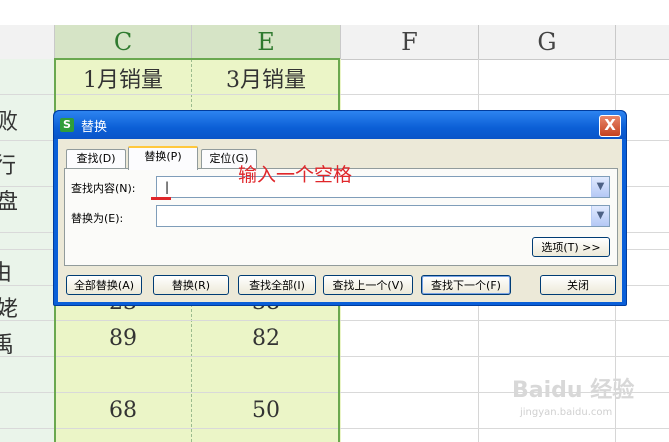  What do you see at coordinates (383, 216) in the screenshot?
I see `replace-input: ▼` at bounding box center [383, 216].